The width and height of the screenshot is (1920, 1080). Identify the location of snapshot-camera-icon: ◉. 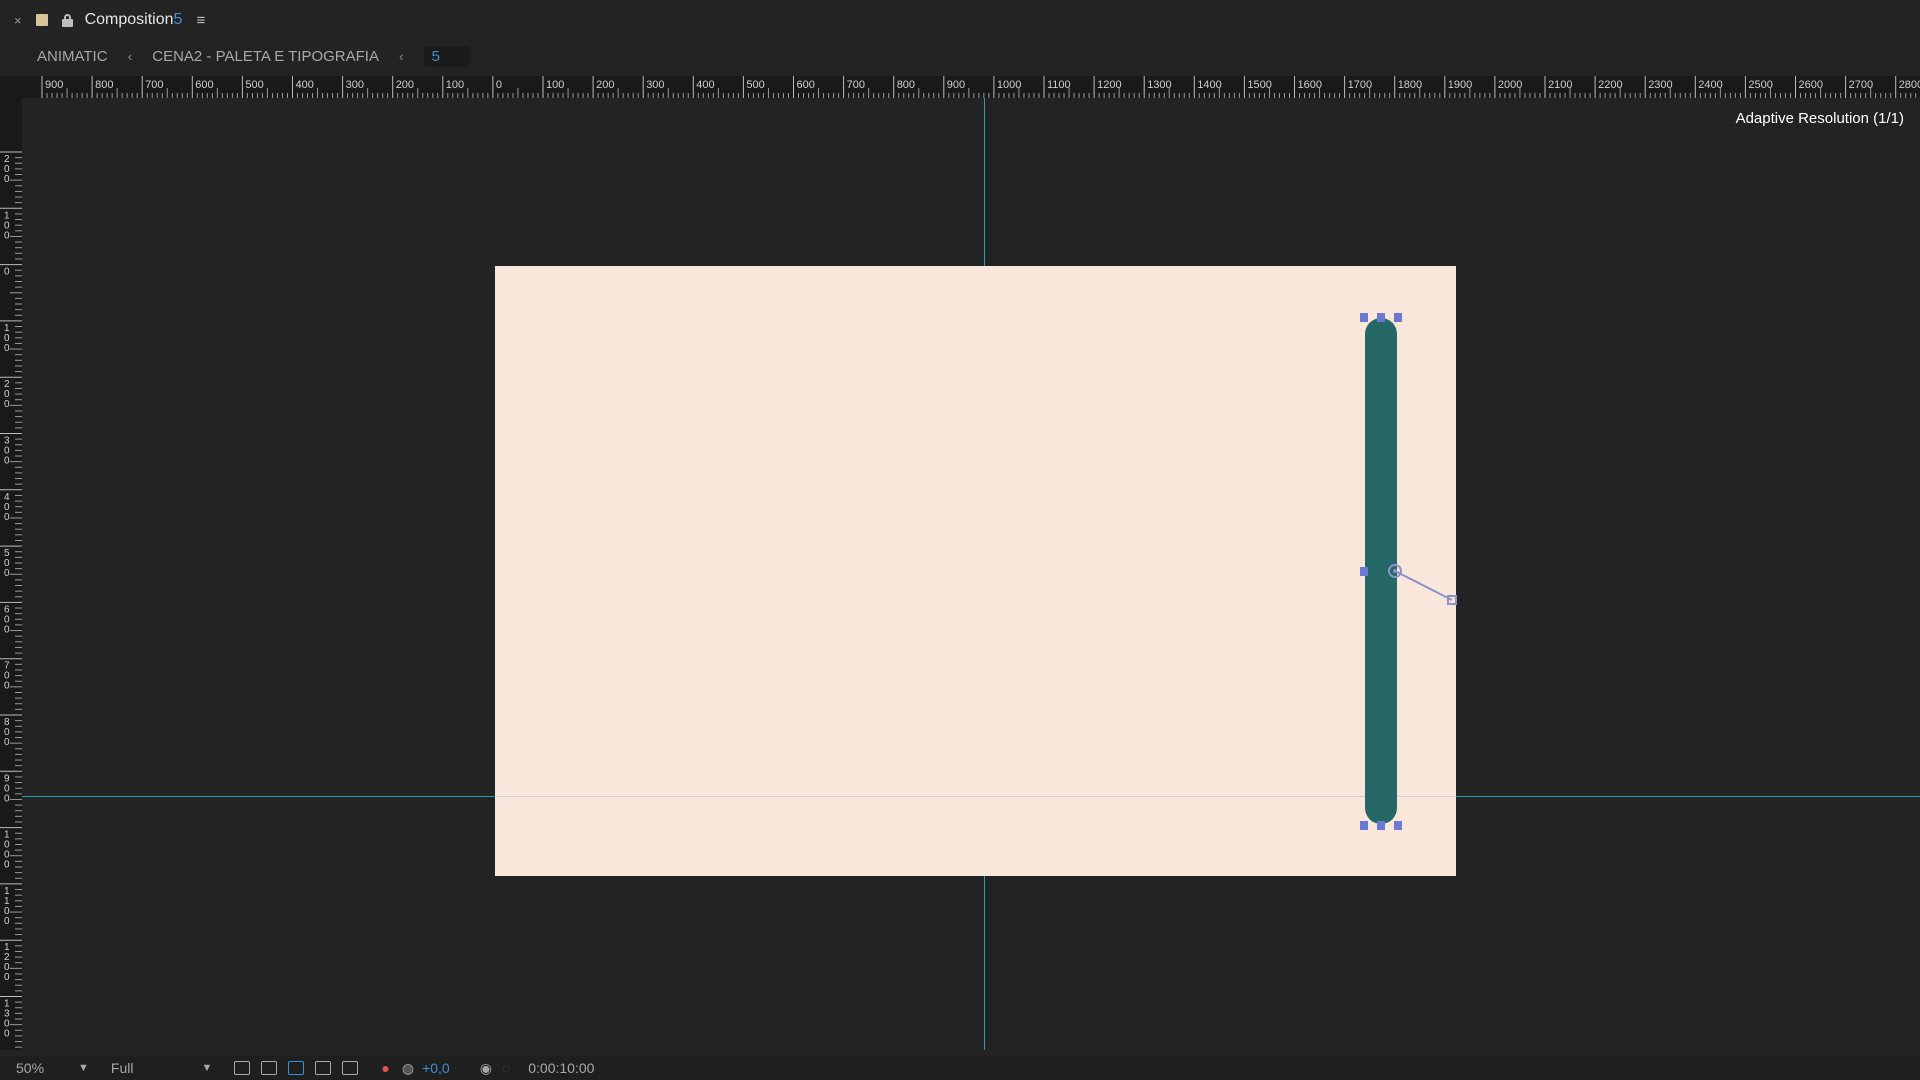
(486, 1068).